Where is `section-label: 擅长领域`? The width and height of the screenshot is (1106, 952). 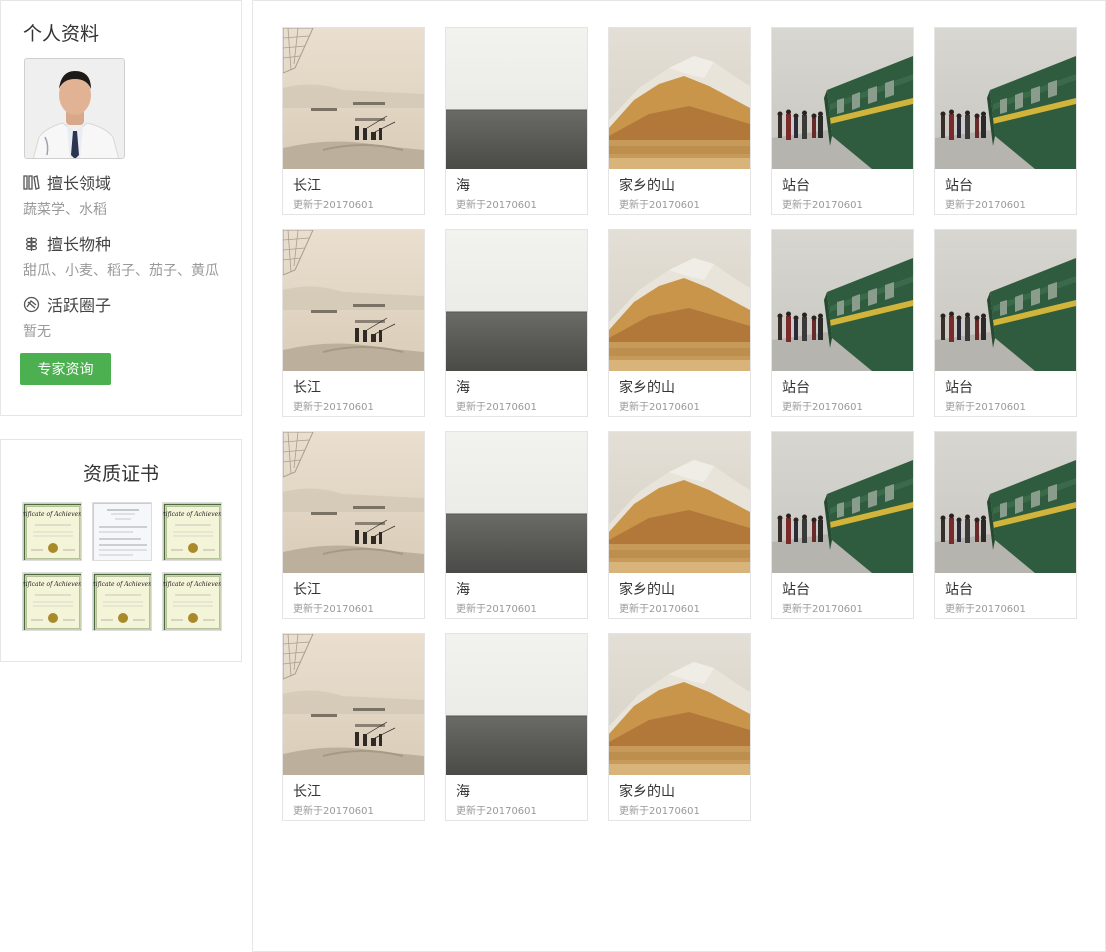 section-label: 擅长领域 is located at coordinates (79, 183).